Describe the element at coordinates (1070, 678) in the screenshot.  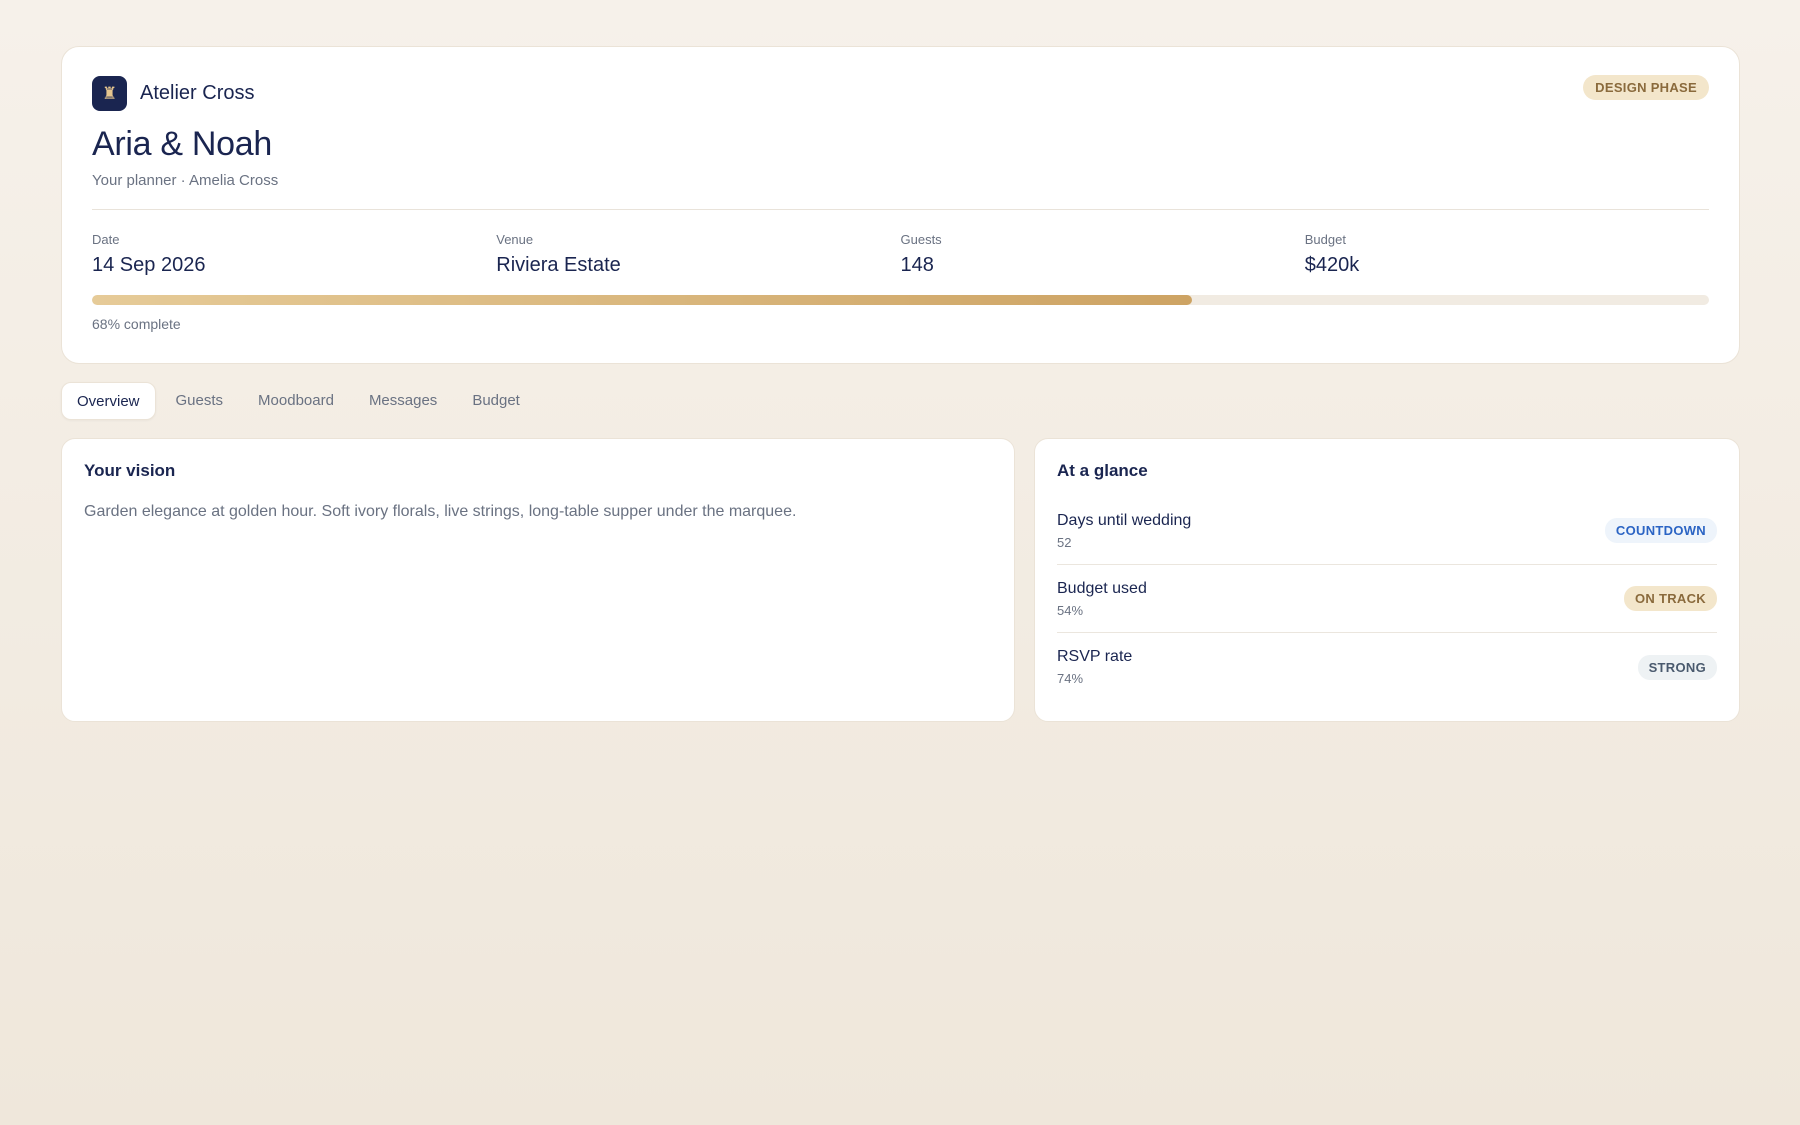
I see `glance-row-value: 74%` at that location.